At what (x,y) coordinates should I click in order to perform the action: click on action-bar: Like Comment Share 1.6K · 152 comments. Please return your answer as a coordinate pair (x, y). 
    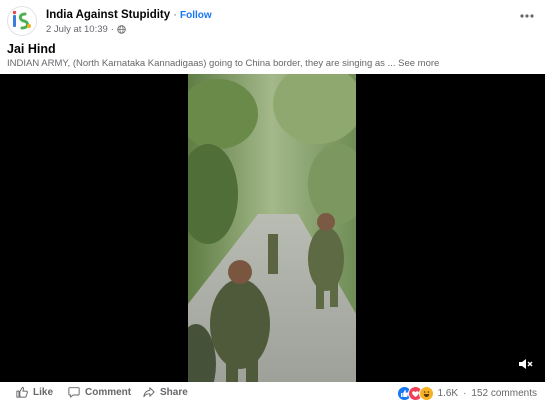
    Looking at the image, I should click on (272, 394).